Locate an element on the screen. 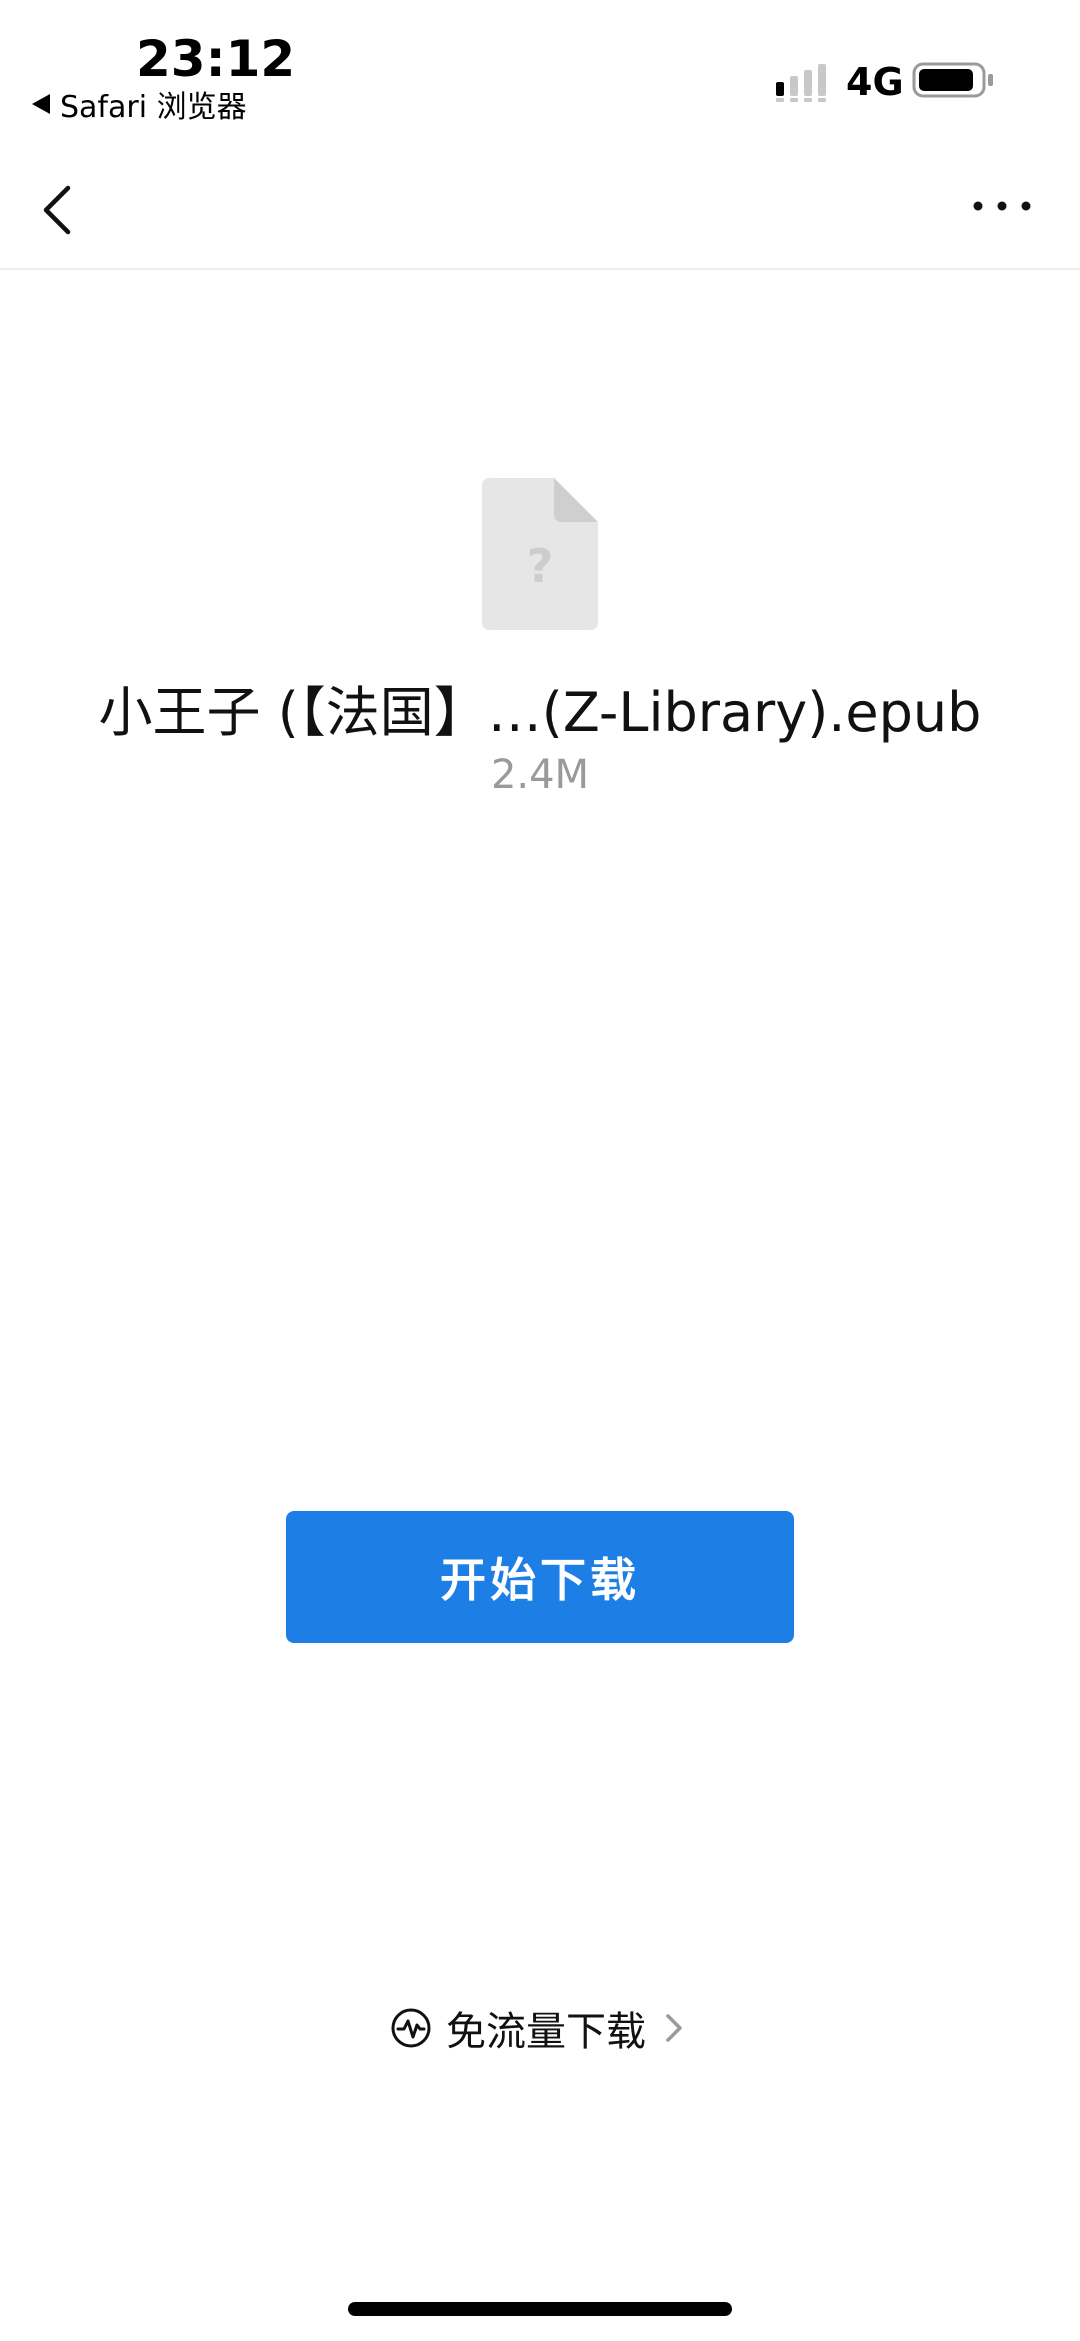 This screenshot has width=1080, height=2341. more-dots-icon is located at coordinates (1002, 206).